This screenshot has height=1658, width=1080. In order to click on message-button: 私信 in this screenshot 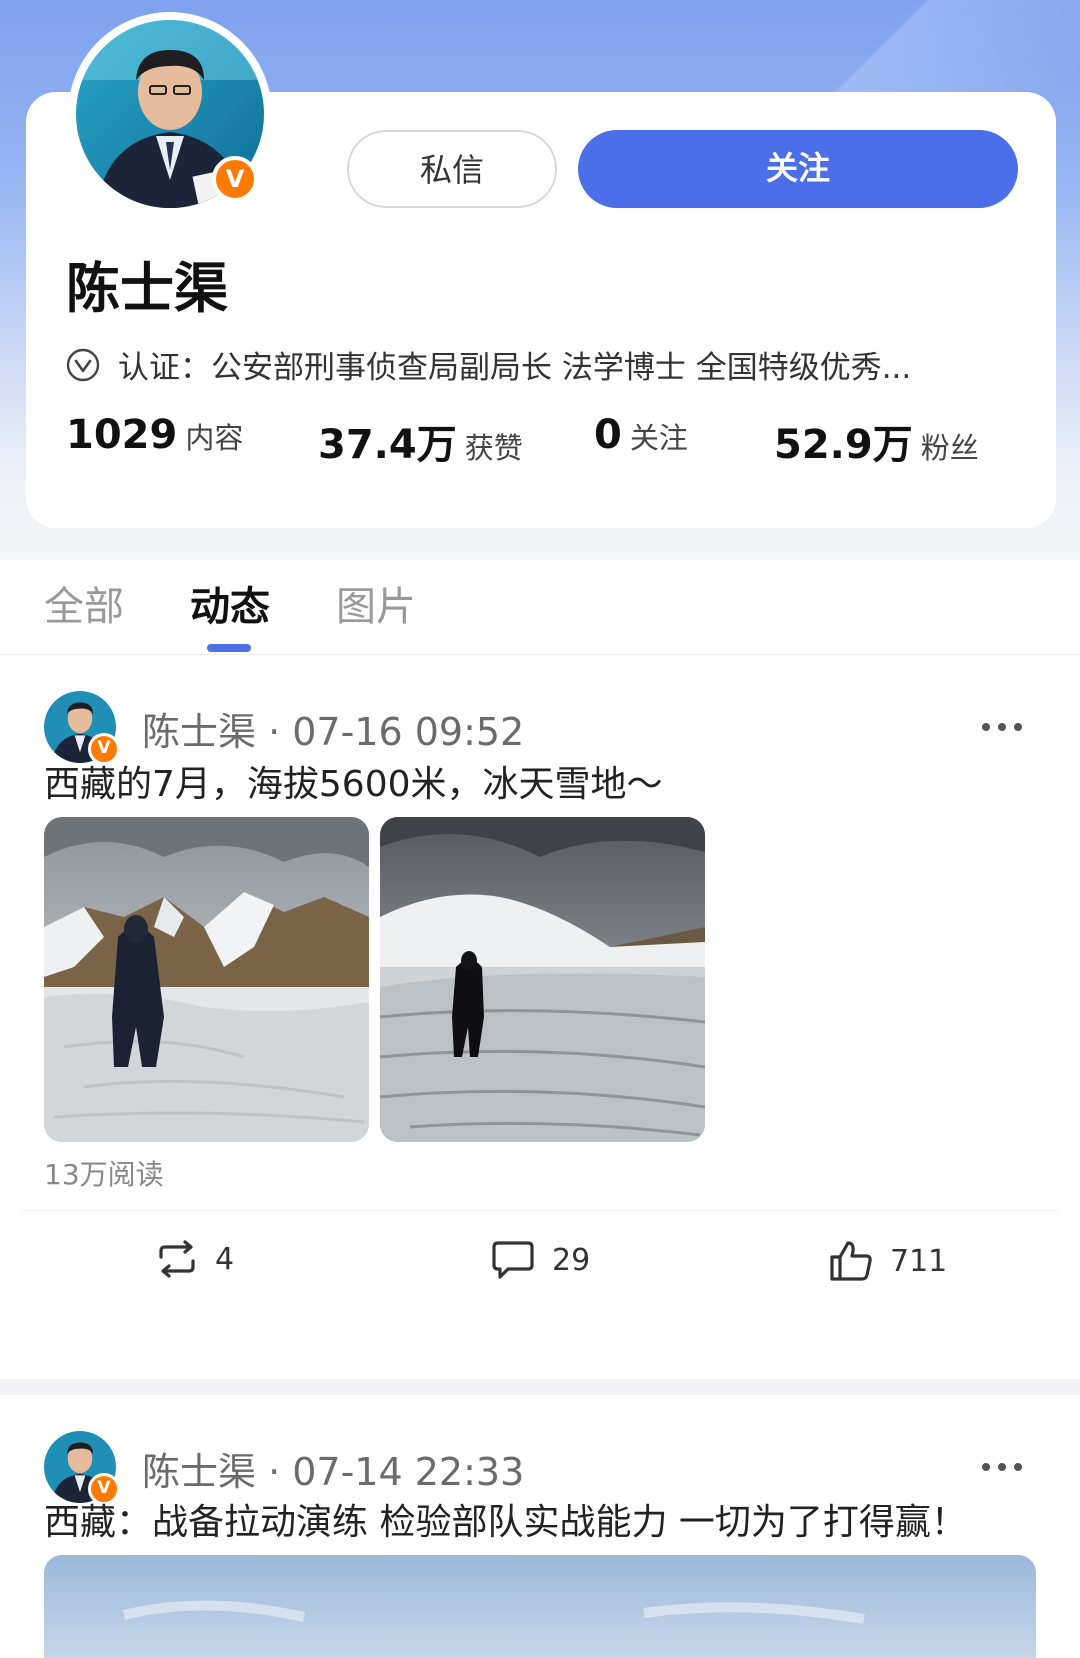, I will do `click(452, 169)`.